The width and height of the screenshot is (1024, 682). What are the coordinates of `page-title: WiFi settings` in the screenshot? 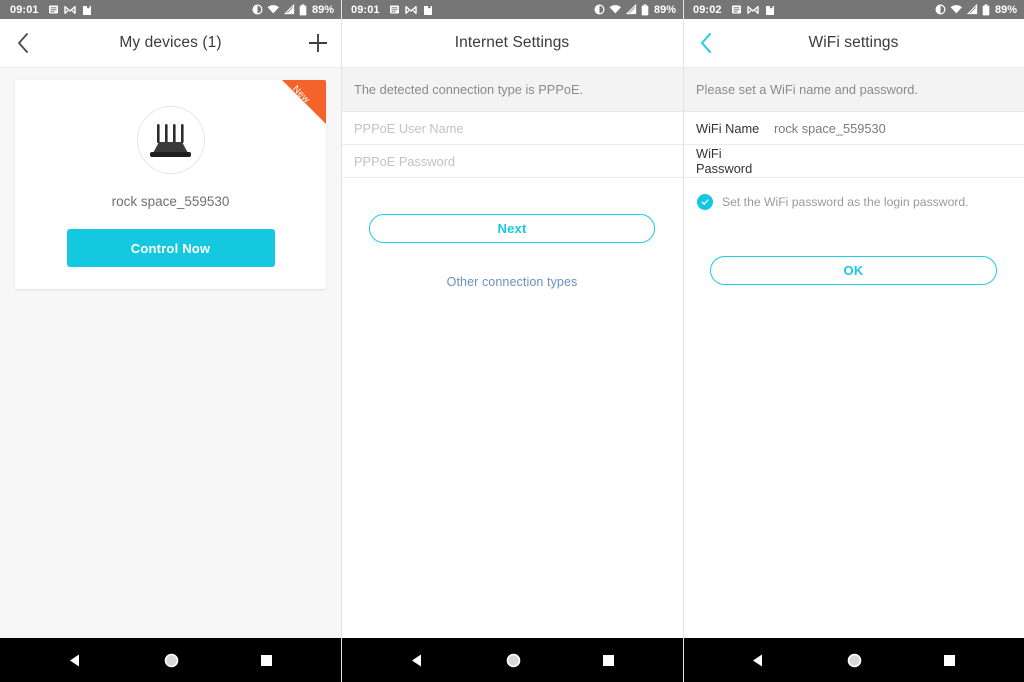 It's located at (853, 42).